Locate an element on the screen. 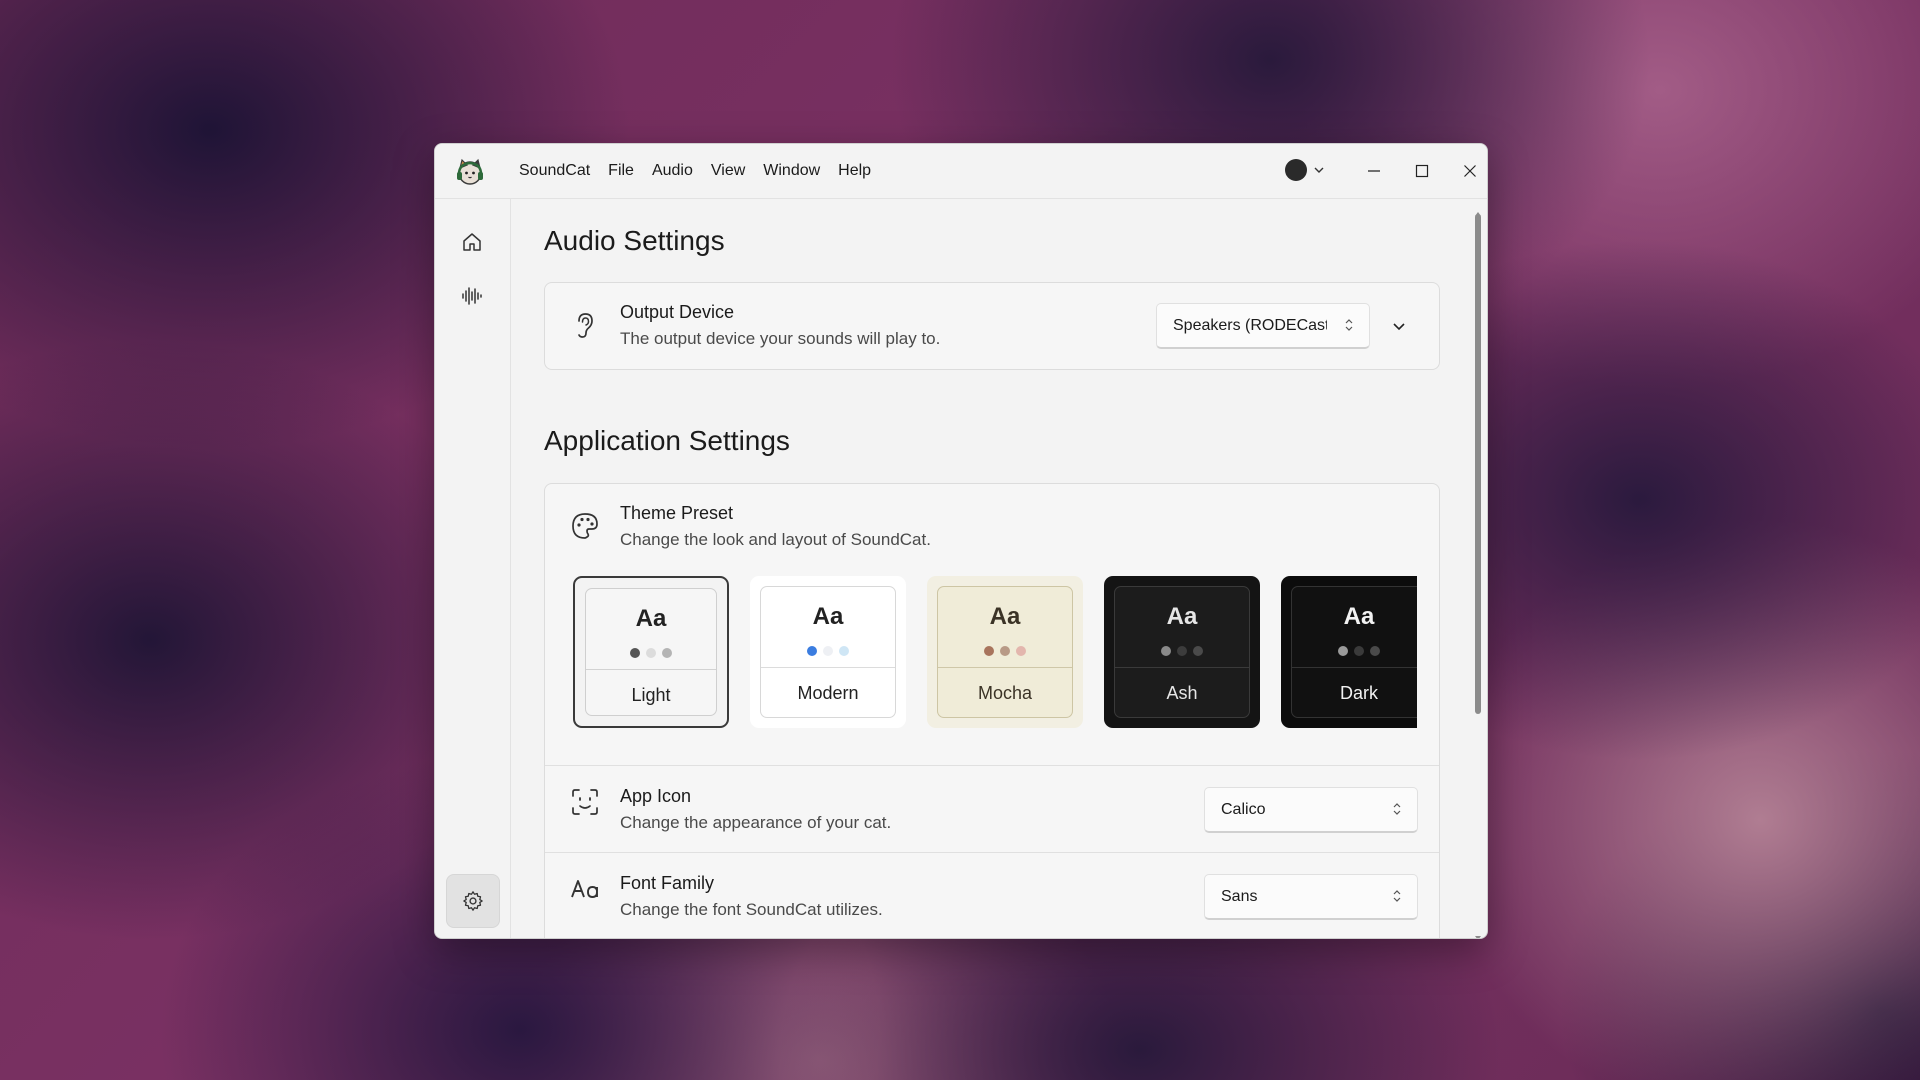 This screenshot has width=1920, height=1080. font-icon is located at coordinates (585, 889).